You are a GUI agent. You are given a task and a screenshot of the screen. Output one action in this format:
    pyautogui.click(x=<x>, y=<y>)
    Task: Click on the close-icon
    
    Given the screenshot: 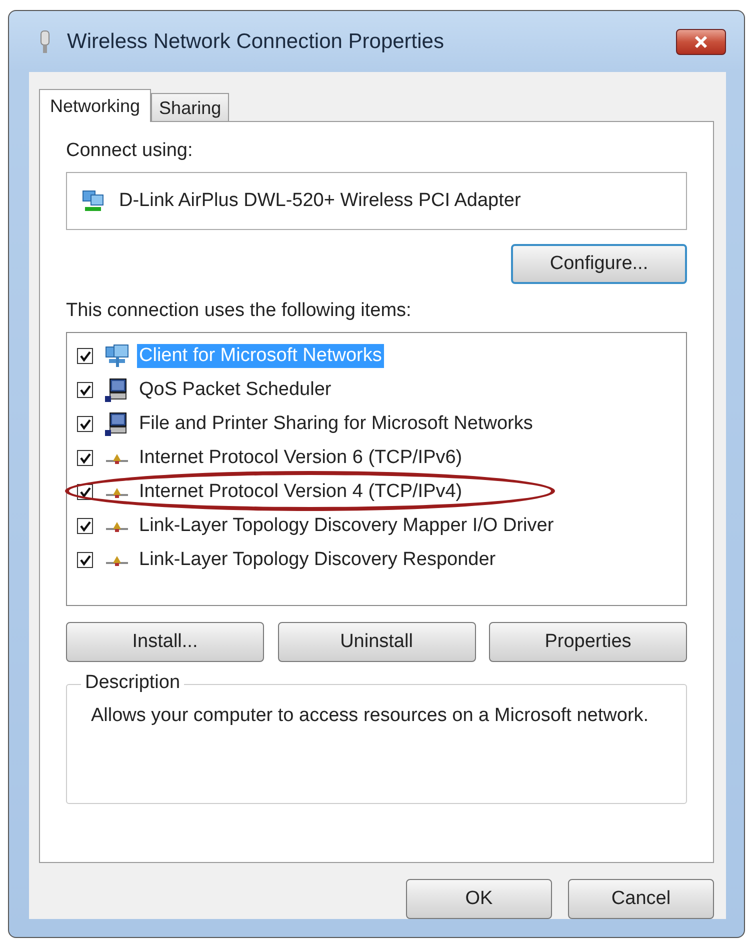 What is the action you would take?
    pyautogui.click(x=701, y=42)
    